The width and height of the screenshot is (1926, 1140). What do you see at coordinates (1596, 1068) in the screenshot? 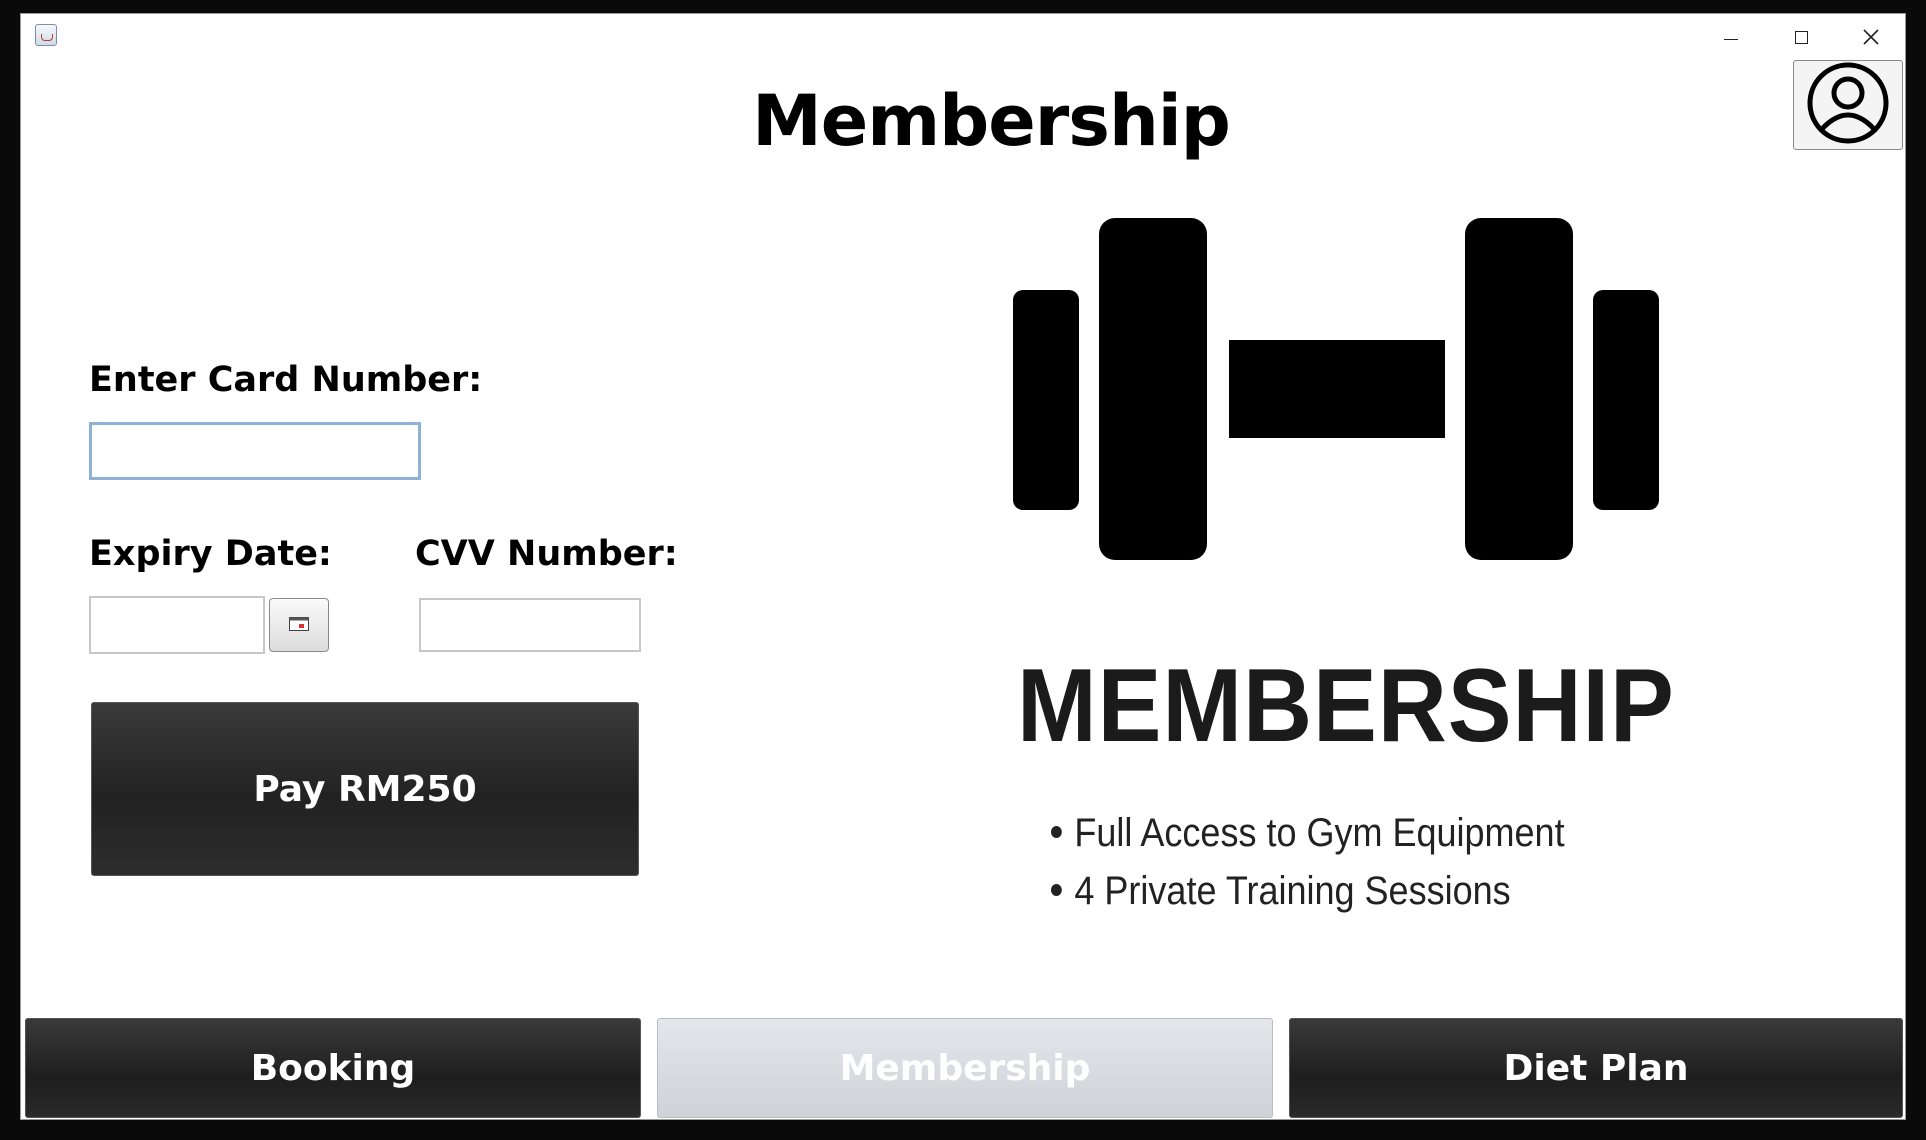
I see `tab-diet-plan: Diet Plan` at bounding box center [1596, 1068].